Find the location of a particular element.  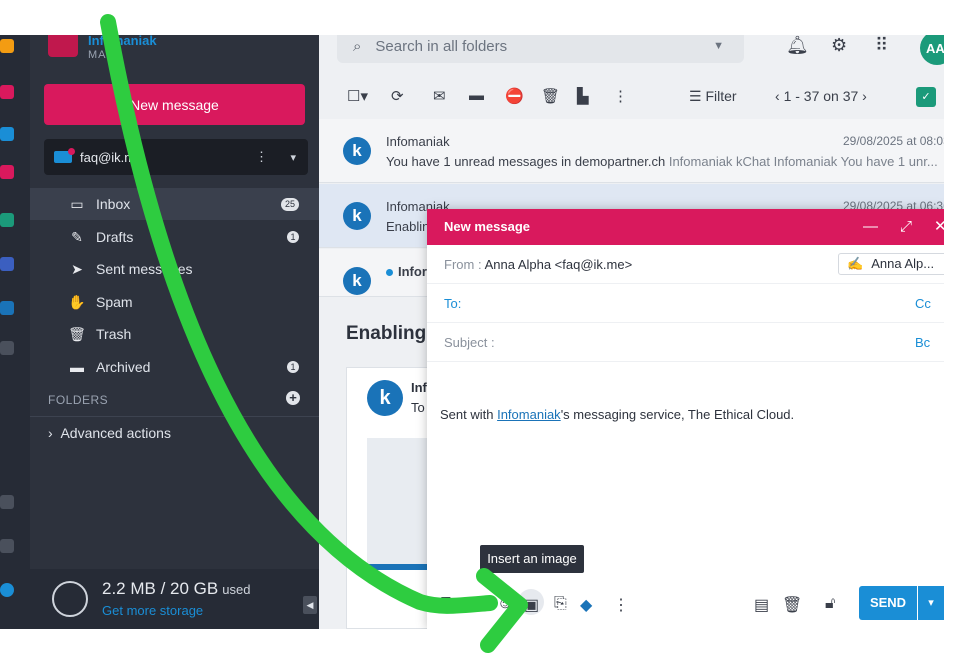

folders-heading: FOLDERS is located at coordinates (78, 400).